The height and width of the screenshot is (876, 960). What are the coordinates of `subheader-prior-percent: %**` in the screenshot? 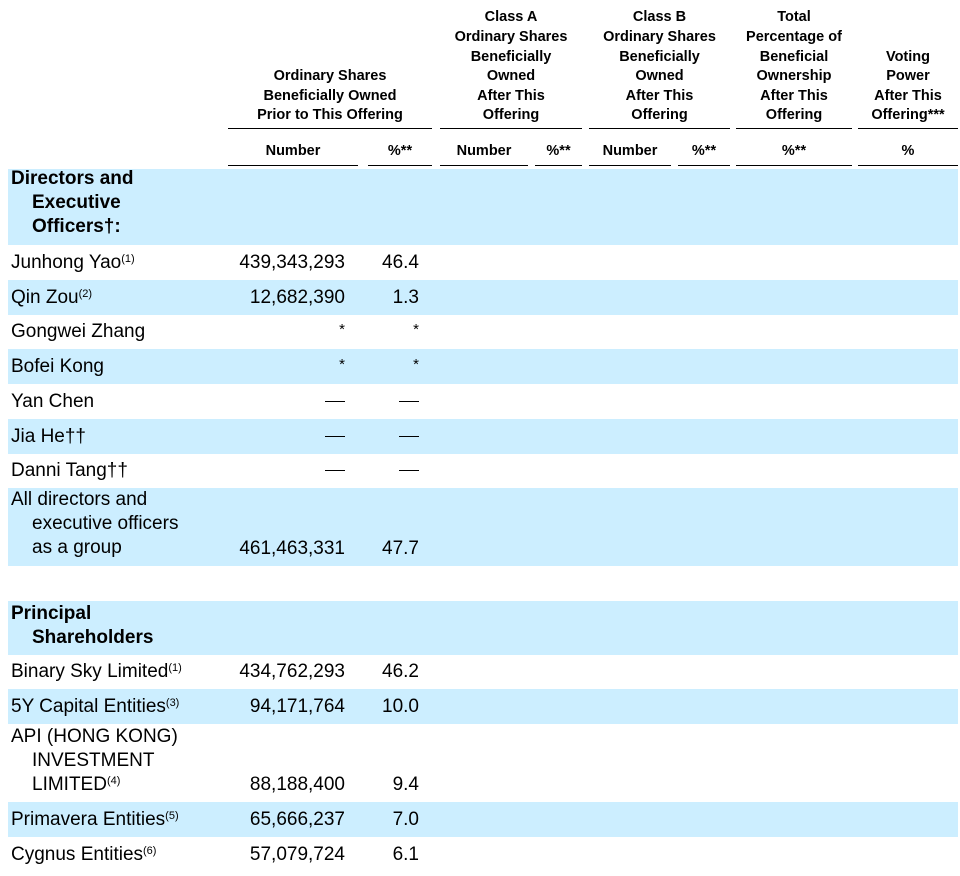 It's located at (400, 151).